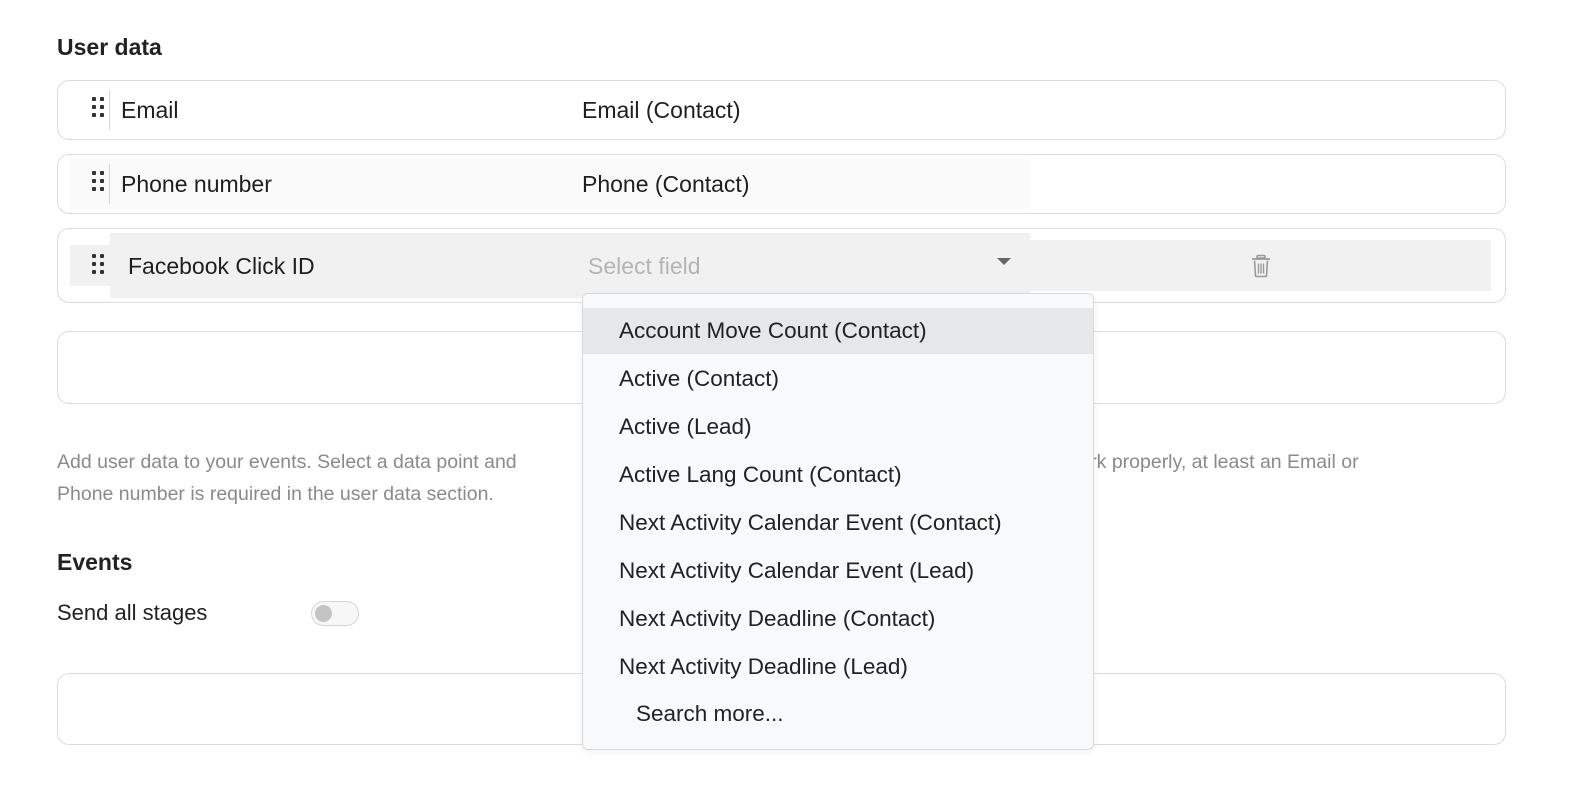  What do you see at coordinates (838, 427) in the screenshot?
I see `dropdown-option: Active (Lead)` at bounding box center [838, 427].